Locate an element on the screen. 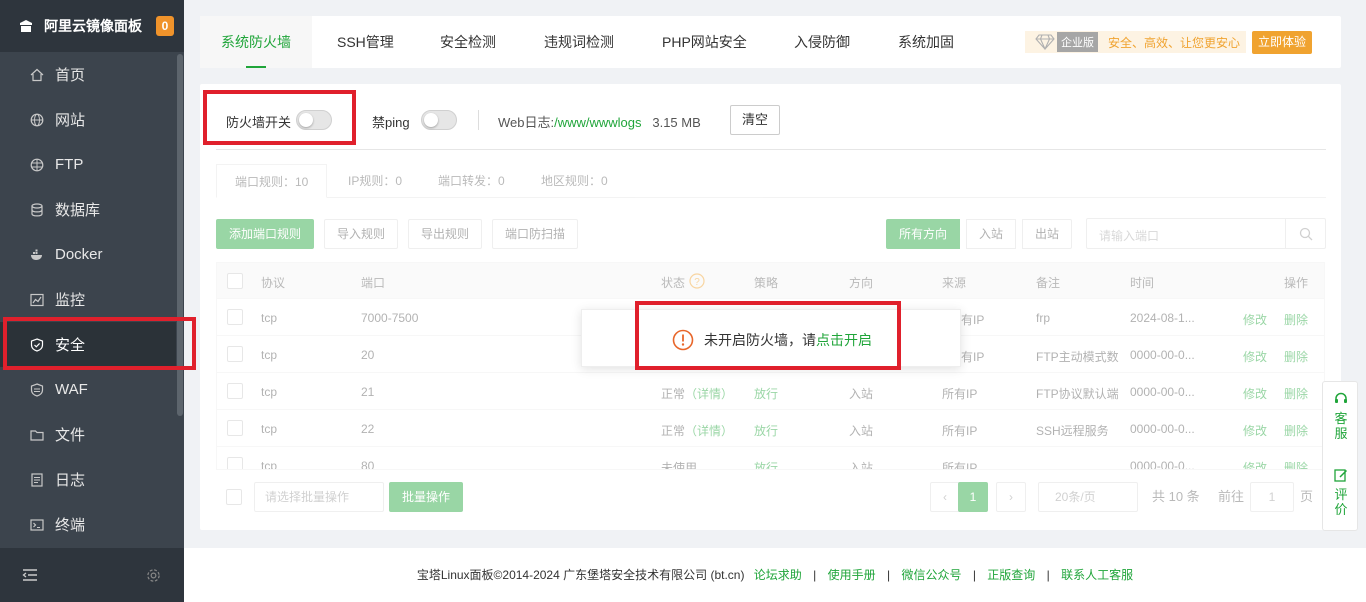 The image size is (1366, 602). log-icon is located at coordinates (37, 479).